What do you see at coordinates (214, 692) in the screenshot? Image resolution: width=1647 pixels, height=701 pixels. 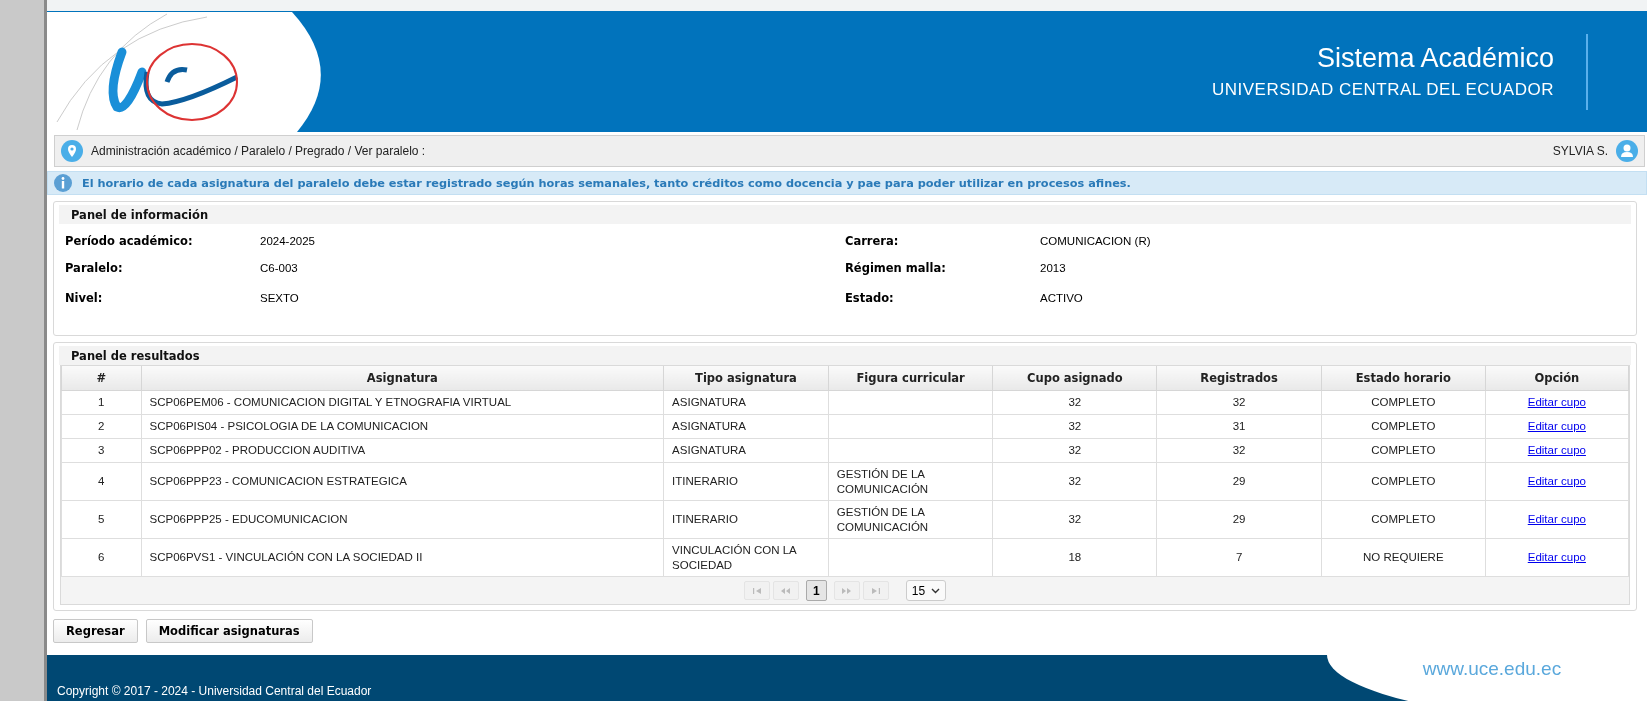 I see `copyright-text: Copyright © 2017 - 2024 - Universidad Central del Ecuador` at bounding box center [214, 692].